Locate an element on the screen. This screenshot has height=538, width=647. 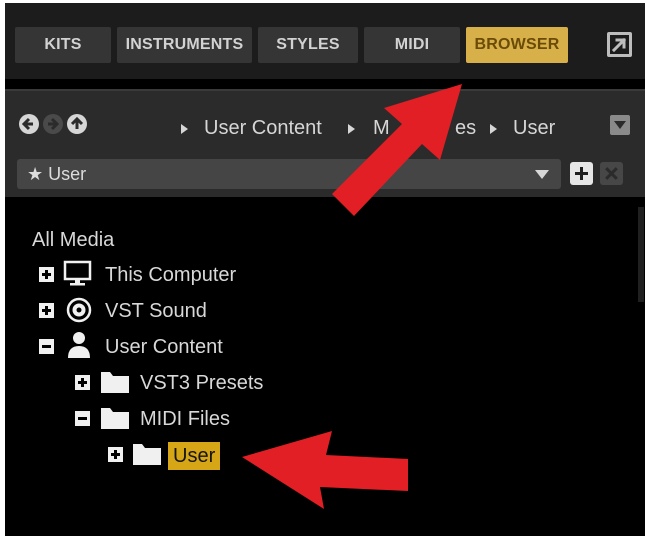
tab-bar: KITS INSTRUMENTS STYLES MIDI BROWSER is located at coordinates (325, 41).